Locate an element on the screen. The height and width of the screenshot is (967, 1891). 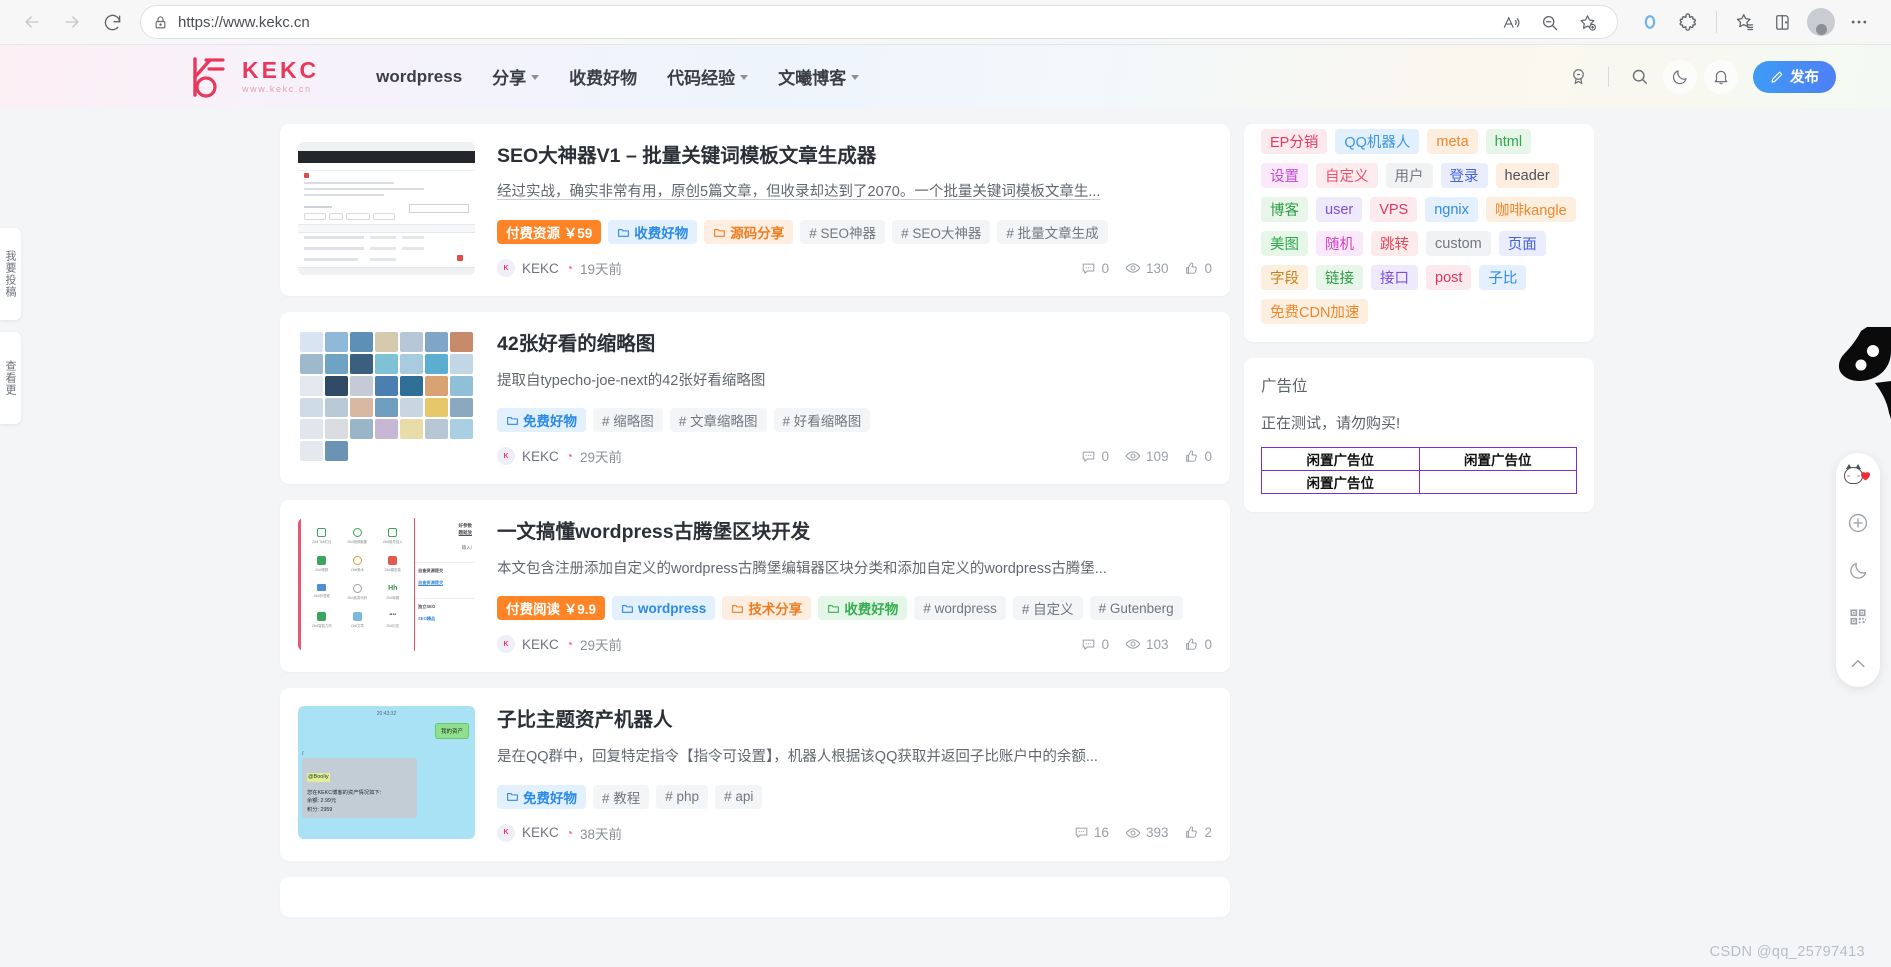
cloud-tag: 字段 is located at coordinates (1284, 277).